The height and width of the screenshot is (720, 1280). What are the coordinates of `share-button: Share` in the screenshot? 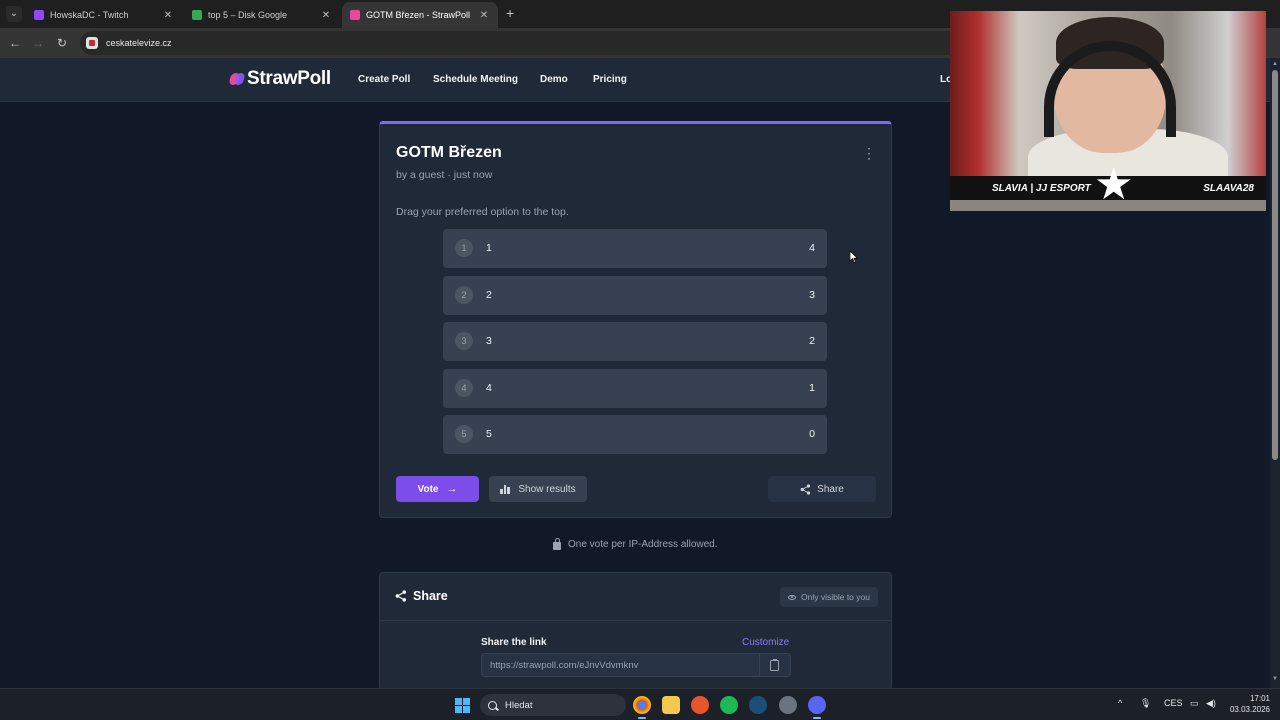 It's located at (822, 489).